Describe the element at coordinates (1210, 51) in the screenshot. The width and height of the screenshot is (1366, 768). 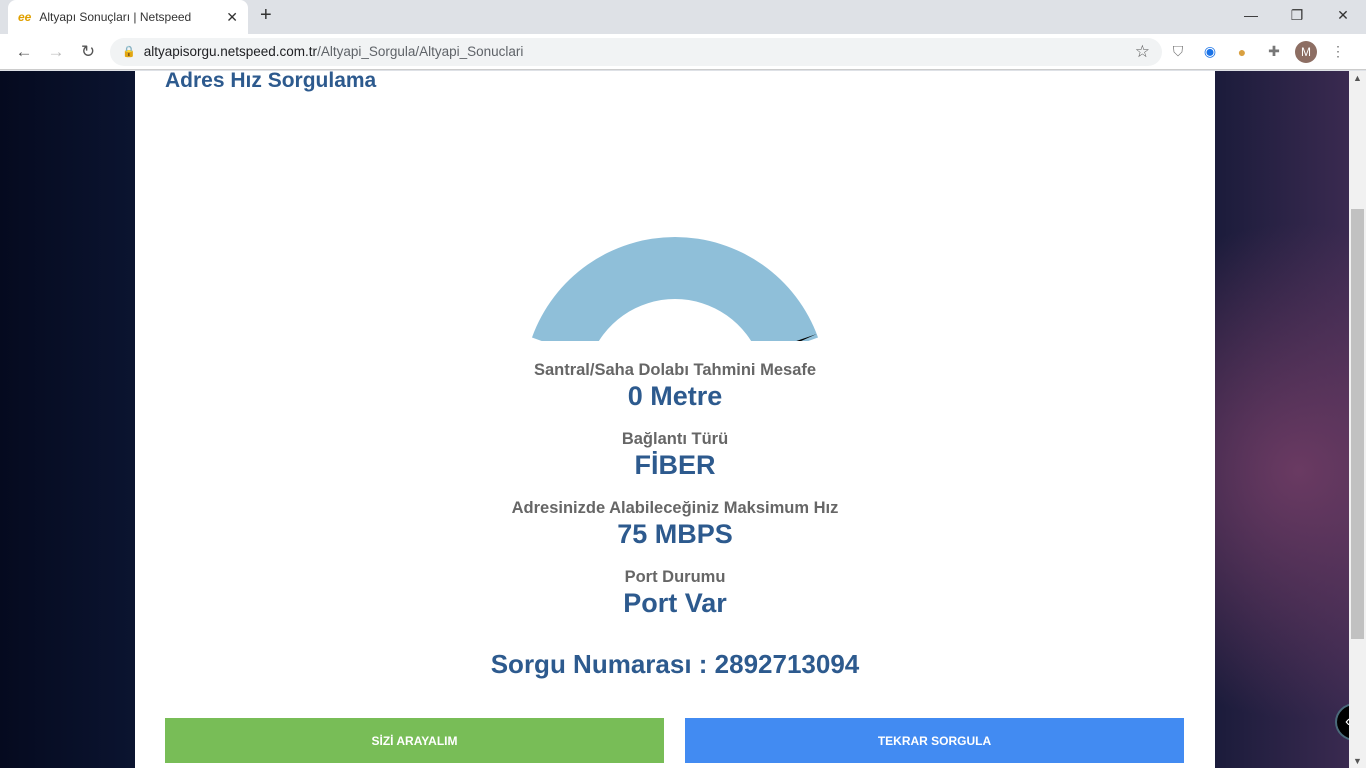
I see `translate-extension-icon: ◉` at that location.